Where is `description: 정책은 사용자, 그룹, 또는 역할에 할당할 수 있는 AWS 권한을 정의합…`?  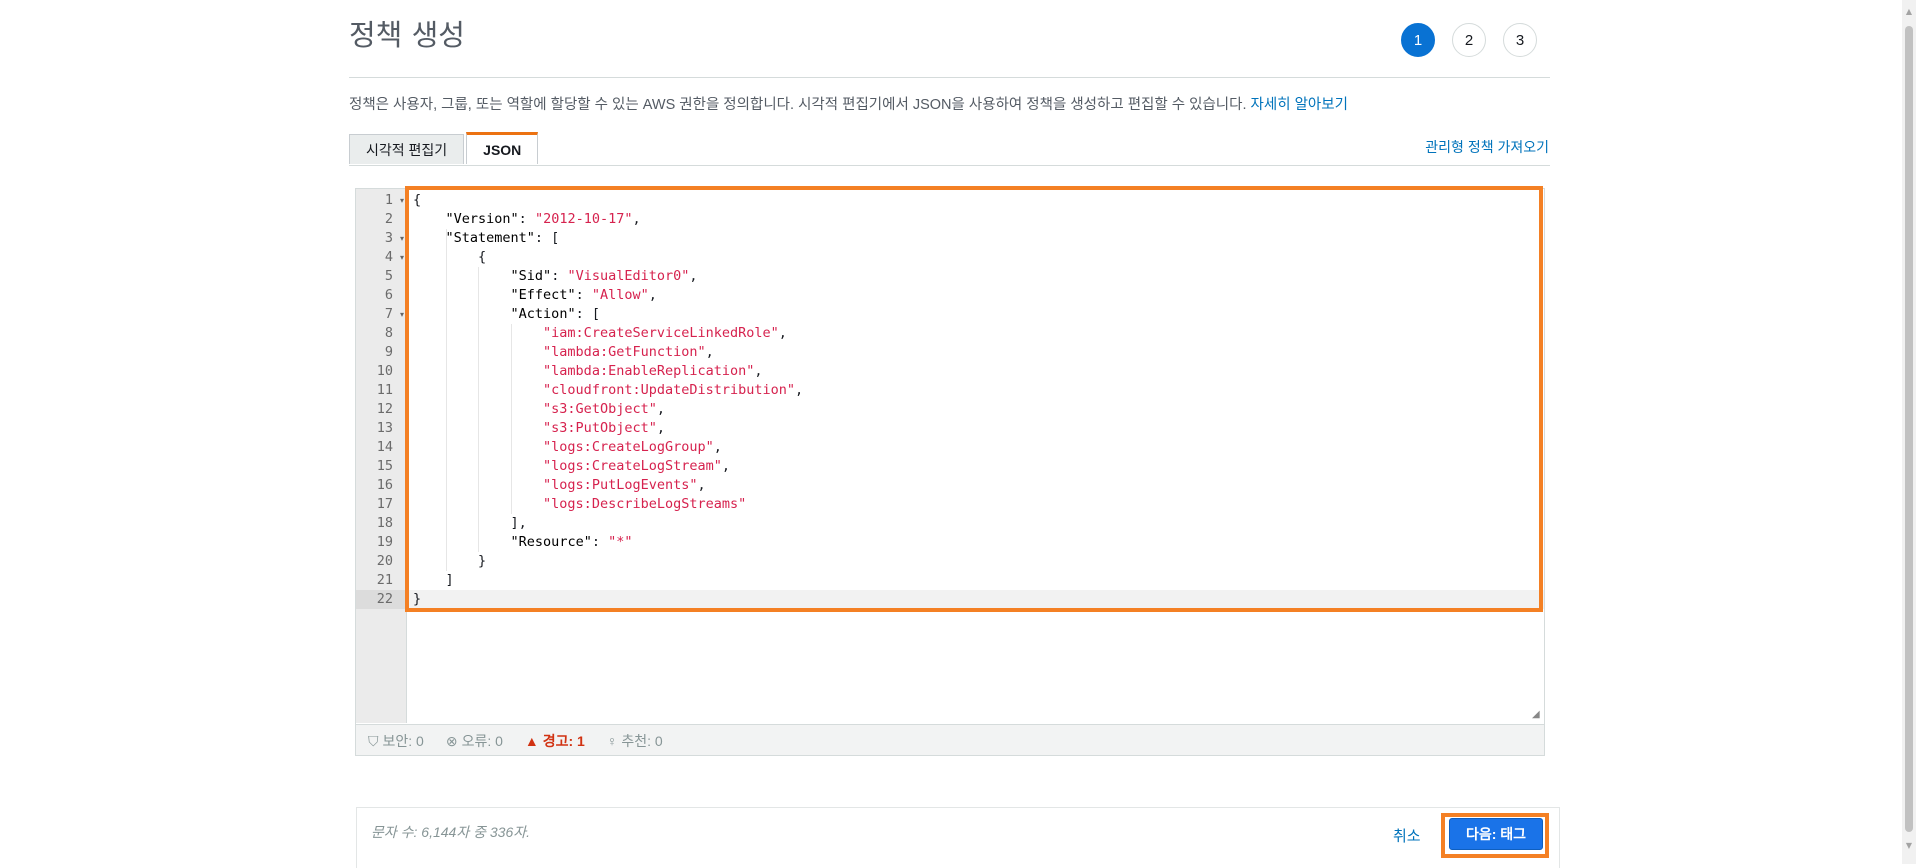
description: 정책은 사용자, 그룹, 또는 역할에 할당할 수 있는 AWS 권한을 정의합… is located at coordinates (848, 103).